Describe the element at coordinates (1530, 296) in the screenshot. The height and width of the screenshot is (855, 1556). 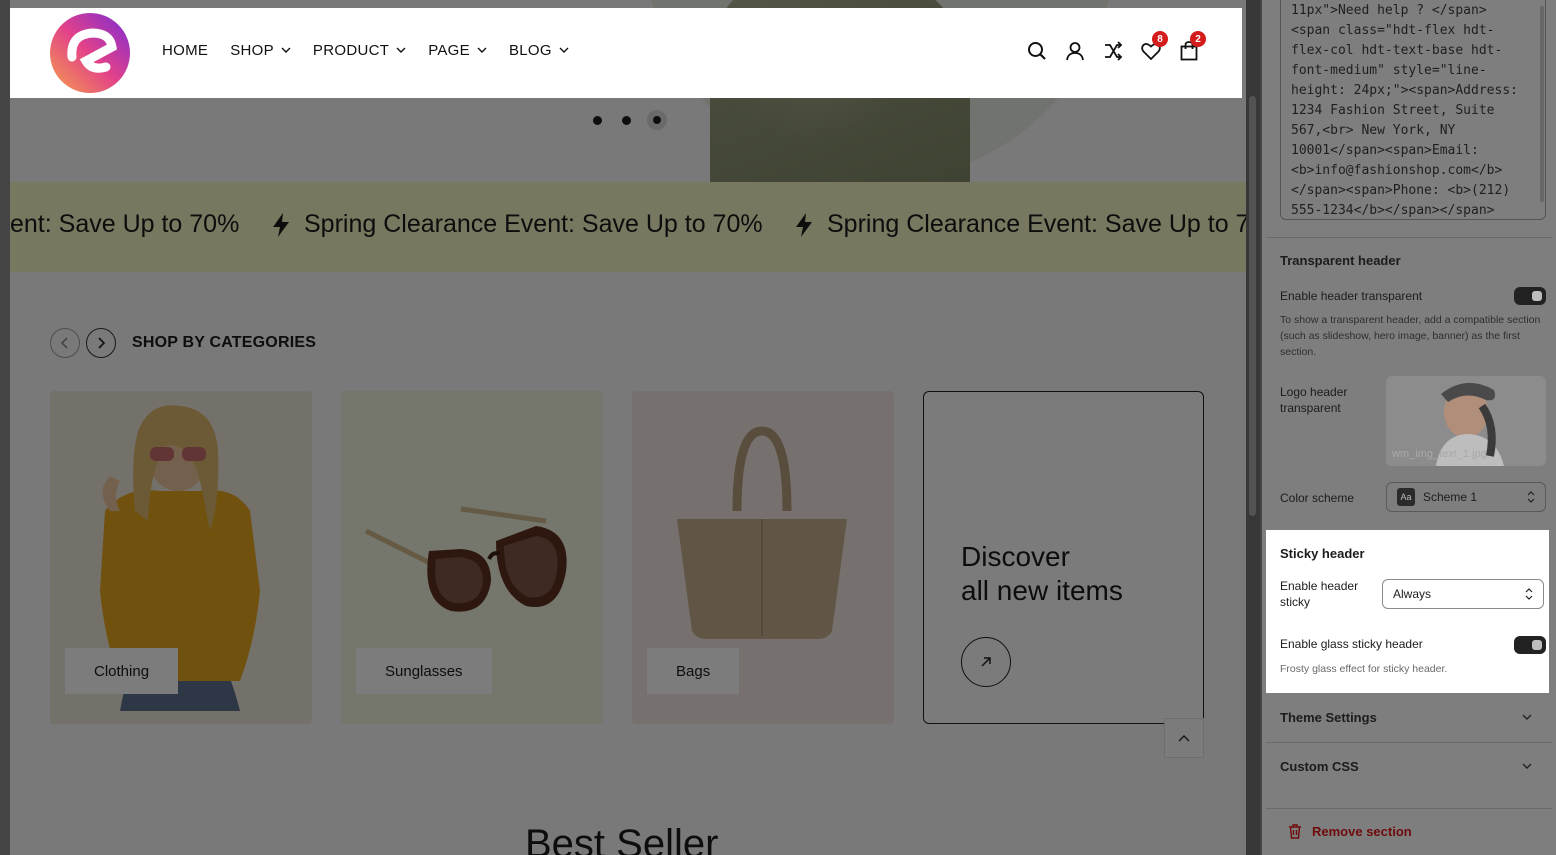
I see `enable-header-transparent-toggle` at that location.